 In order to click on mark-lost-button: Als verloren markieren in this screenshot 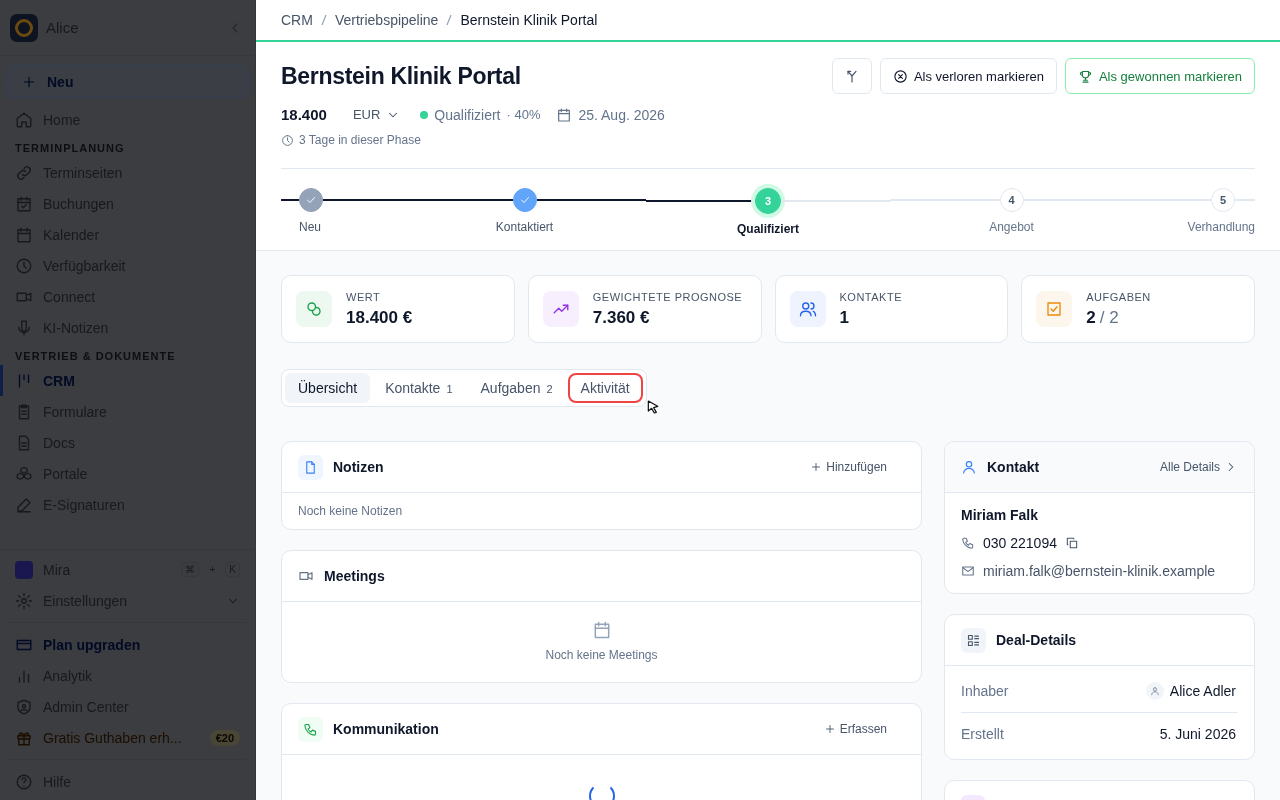, I will do `click(968, 76)`.